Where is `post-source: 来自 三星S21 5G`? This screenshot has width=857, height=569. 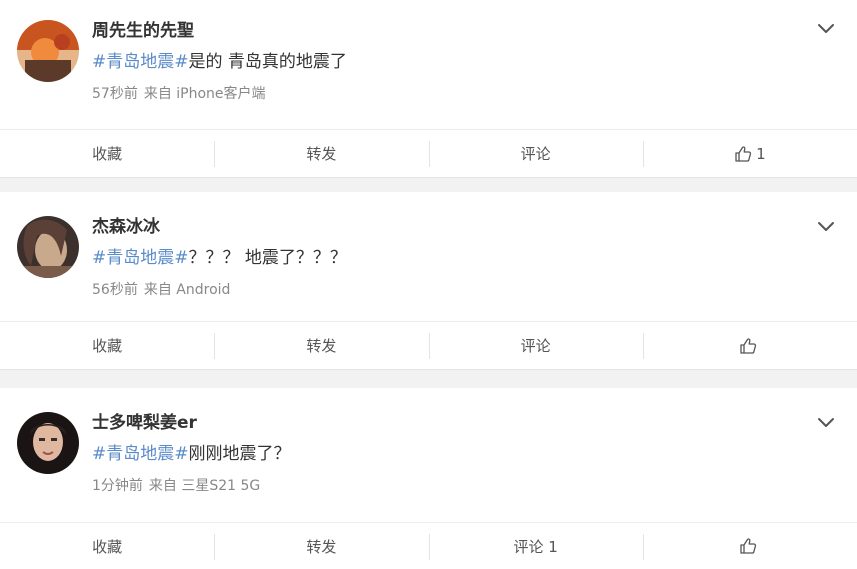 post-source: 来自 三星S21 5G is located at coordinates (204, 486).